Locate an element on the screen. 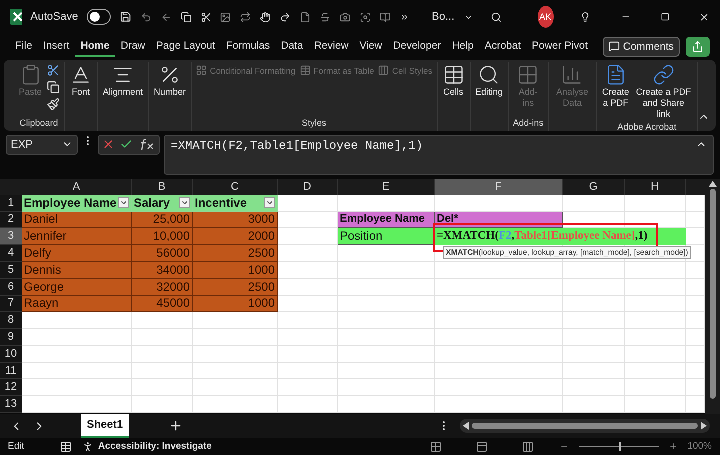 This screenshot has width=720, height=455. column-header: G is located at coordinates (594, 186).